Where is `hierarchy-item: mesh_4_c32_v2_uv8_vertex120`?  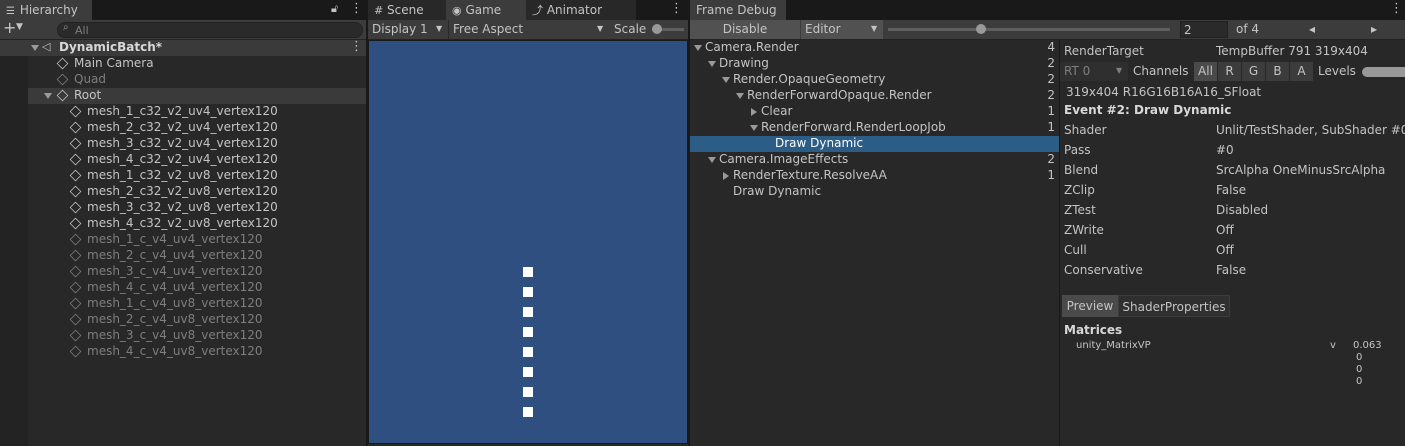
hierarchy-item: mesh_4_c32_v2_uv8_vertex120 is located at coordinates (197, 224).